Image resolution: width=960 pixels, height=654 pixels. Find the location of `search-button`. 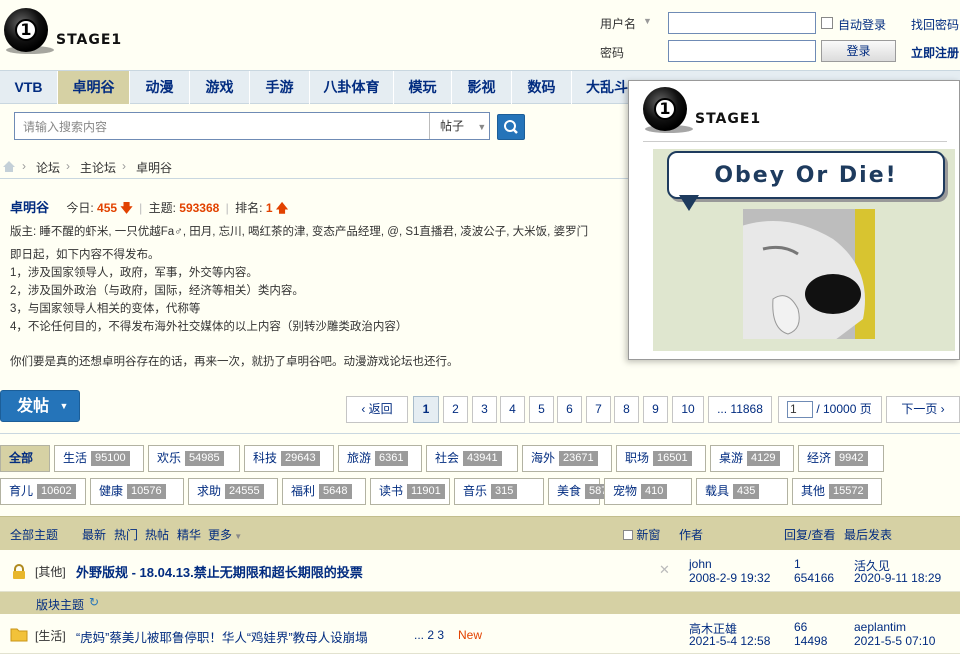

search-button is located at coordinates (511, 127).